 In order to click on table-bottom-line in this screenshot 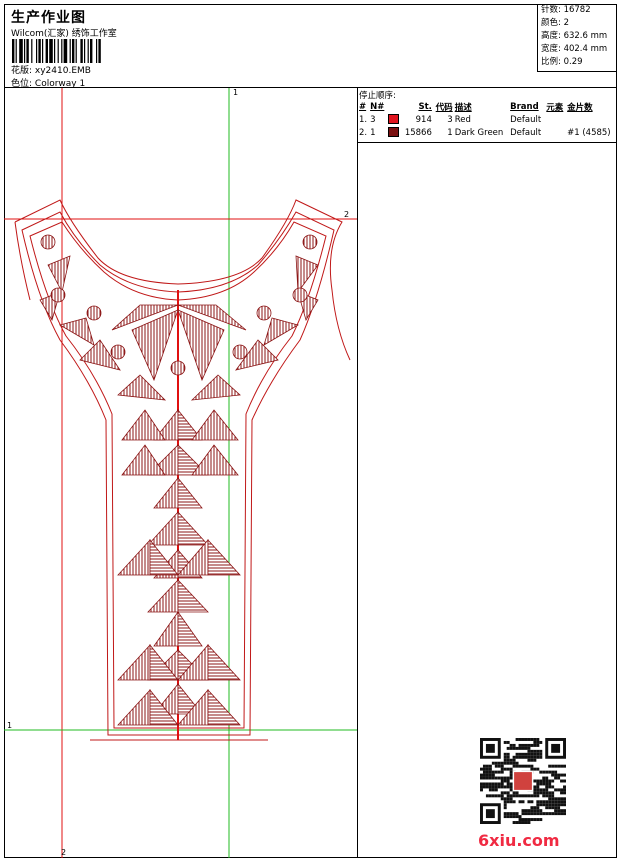, I will do `click(487, 142)`.